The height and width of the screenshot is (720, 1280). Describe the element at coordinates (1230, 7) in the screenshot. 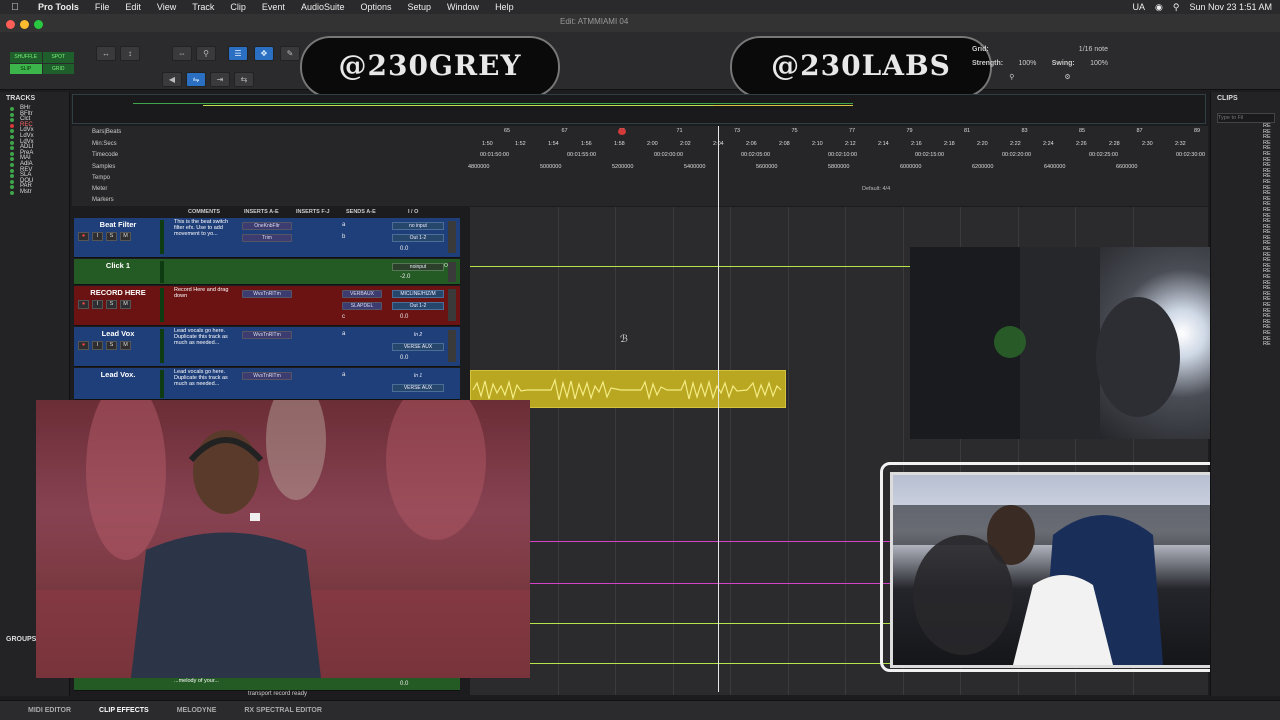

I see `menu-clock: Sun Nov 23 1:51 AM` at that location.